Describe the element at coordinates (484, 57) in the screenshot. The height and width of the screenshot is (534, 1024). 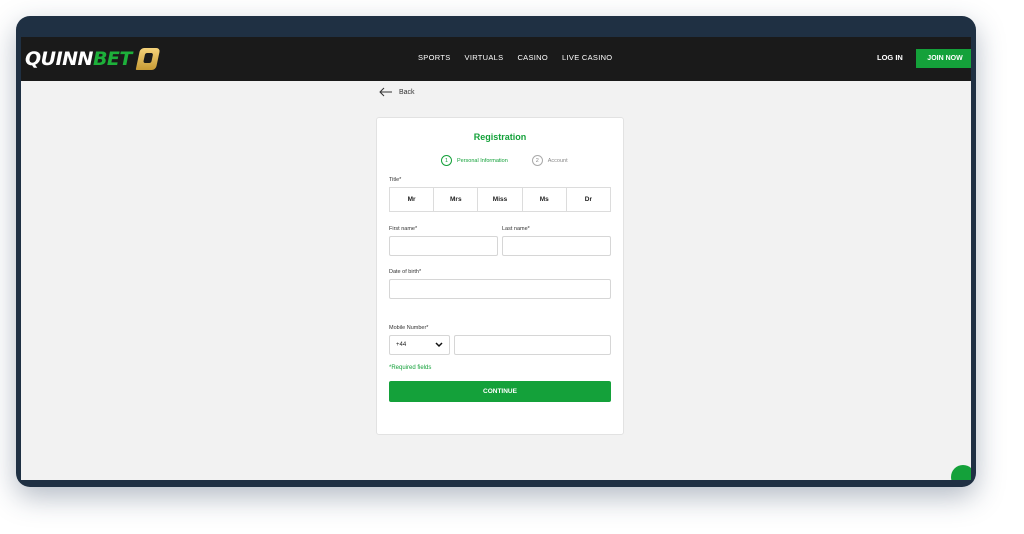
I see `nav-link-virtuals: VIRTUALS` at that location.